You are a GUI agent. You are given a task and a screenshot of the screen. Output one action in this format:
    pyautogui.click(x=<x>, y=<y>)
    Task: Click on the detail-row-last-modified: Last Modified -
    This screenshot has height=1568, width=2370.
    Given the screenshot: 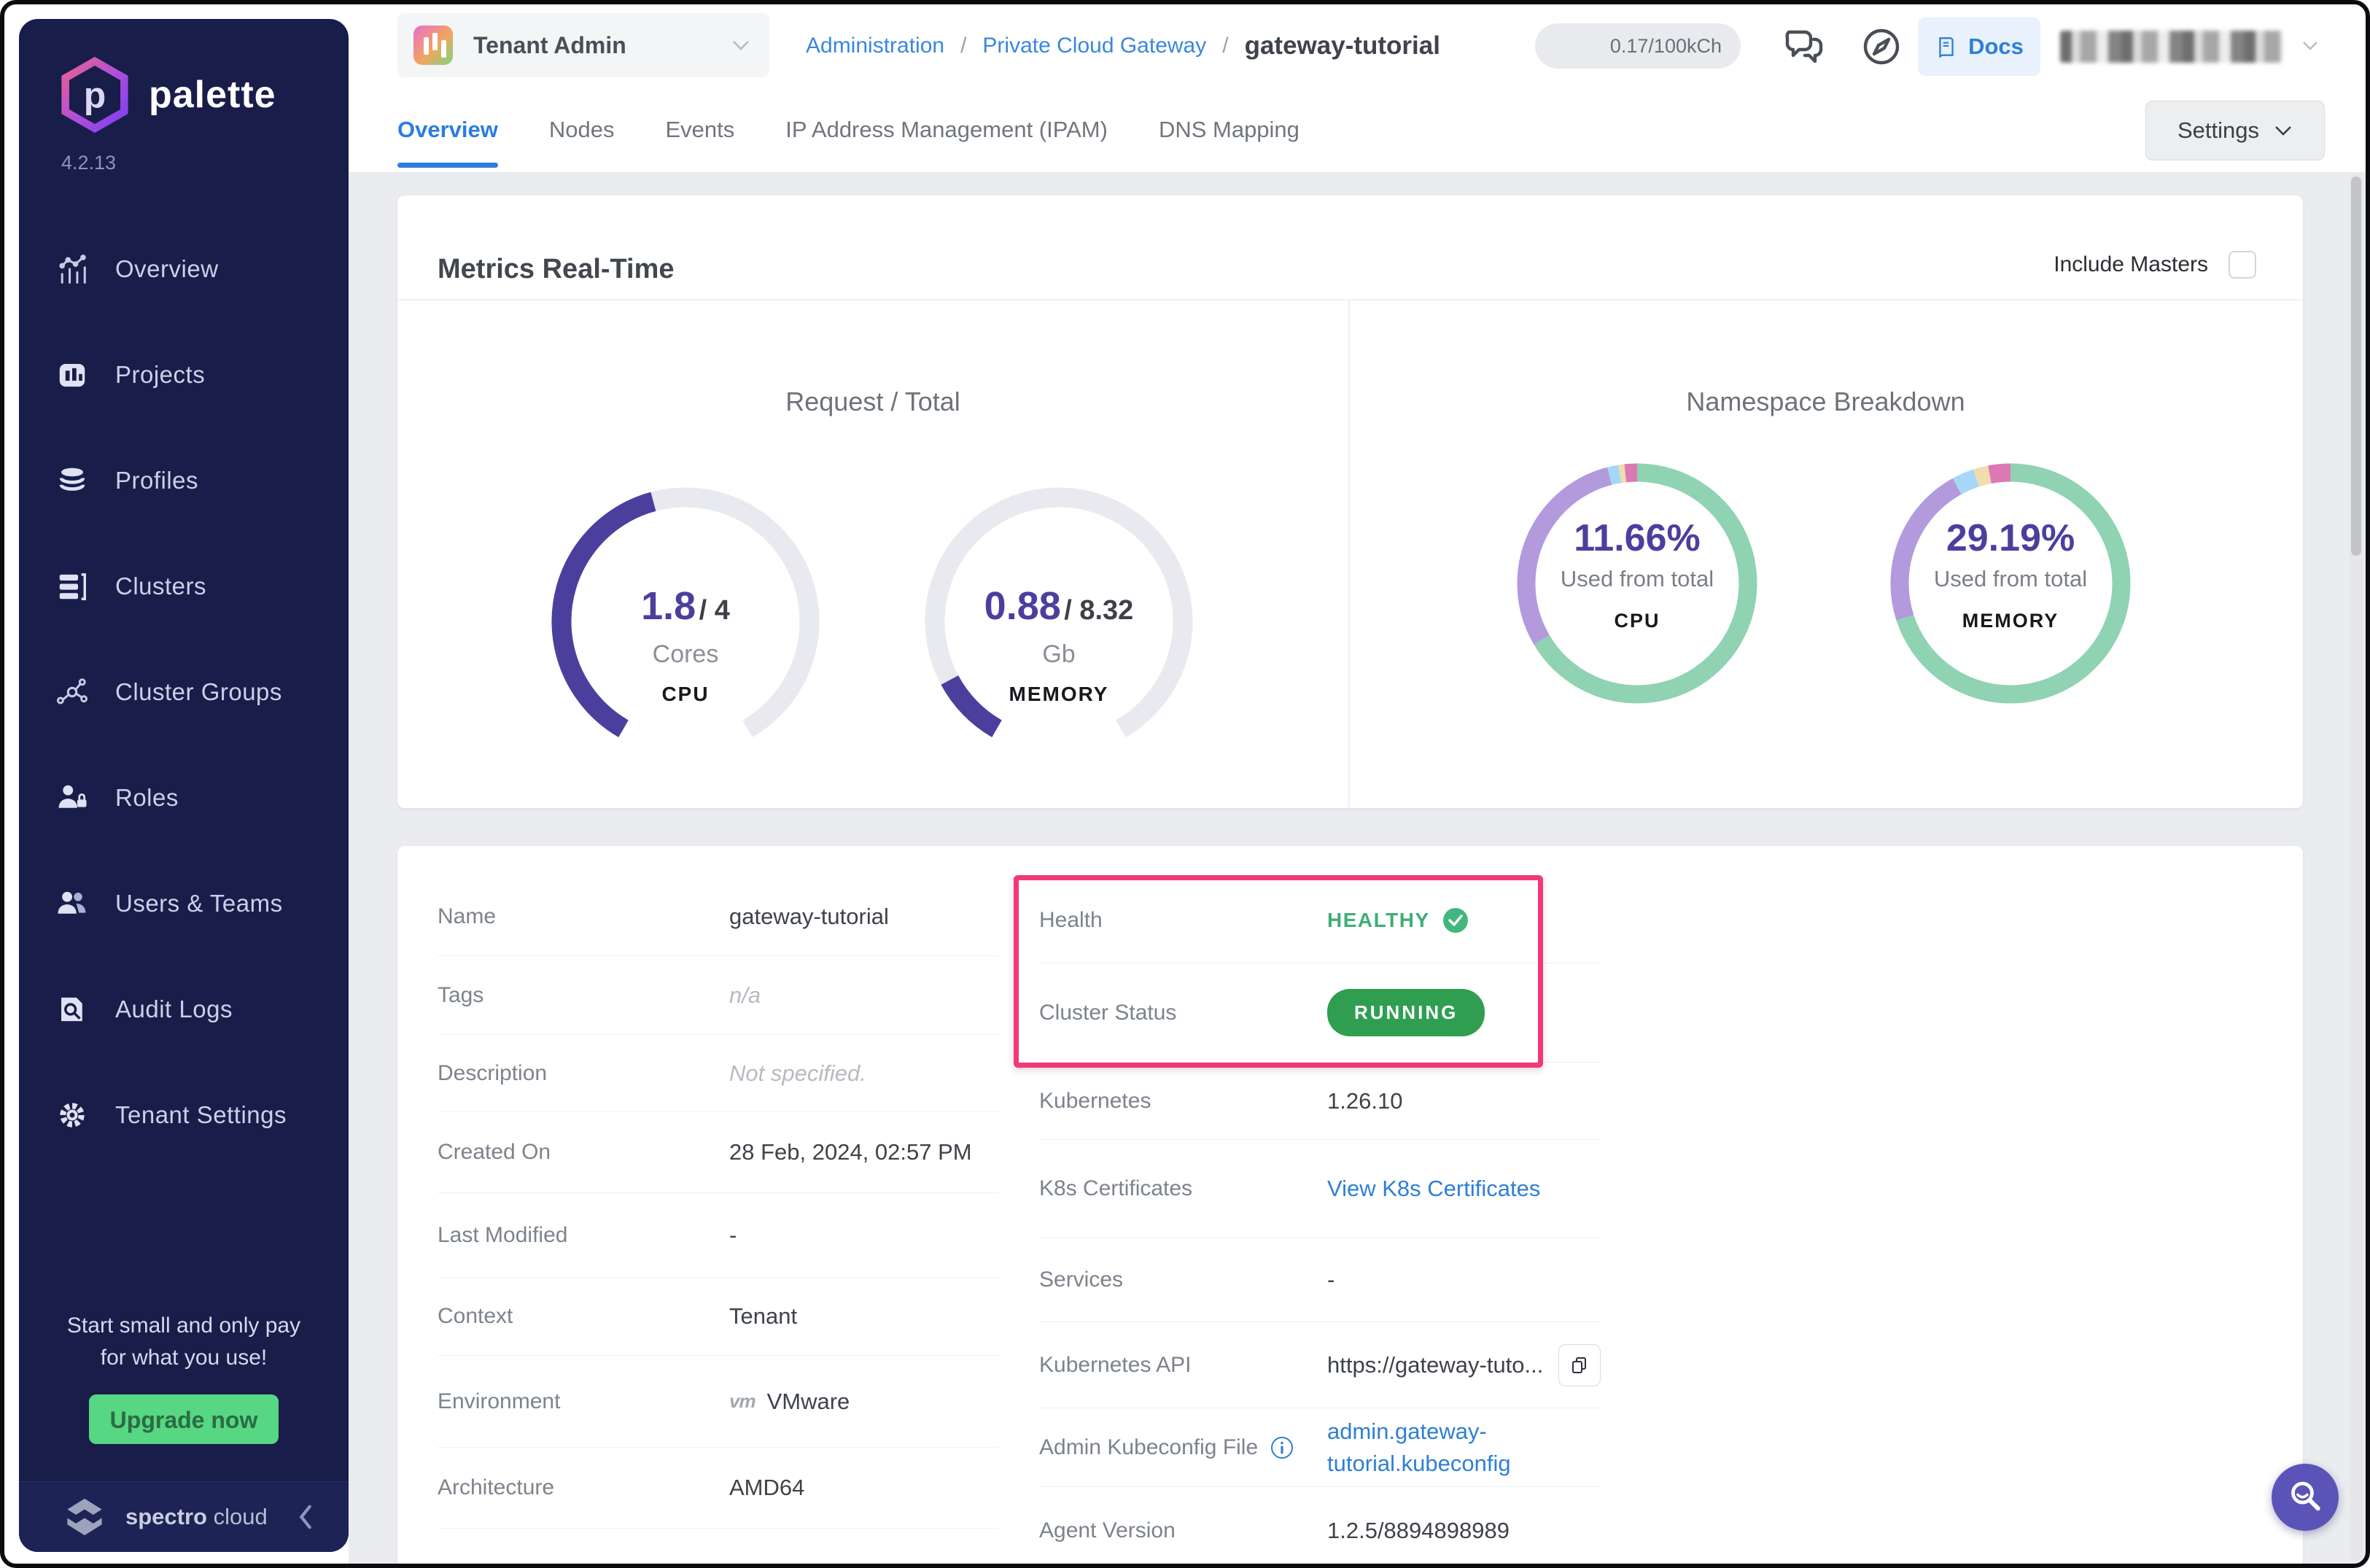 What is the action you would take?
    pyautogui.click(x=718, y=1235)
    